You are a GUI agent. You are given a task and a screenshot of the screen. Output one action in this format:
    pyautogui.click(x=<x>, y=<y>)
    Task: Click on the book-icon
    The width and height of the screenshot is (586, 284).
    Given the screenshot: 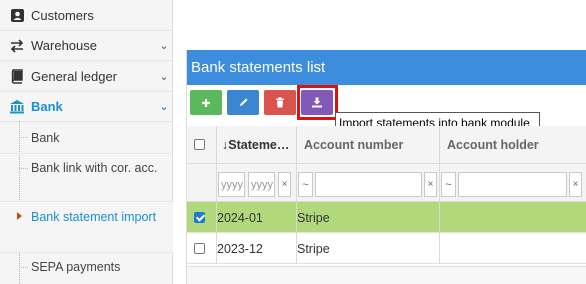 What is the action you would take?
    pyautogui.click(x=17, y=76)
    